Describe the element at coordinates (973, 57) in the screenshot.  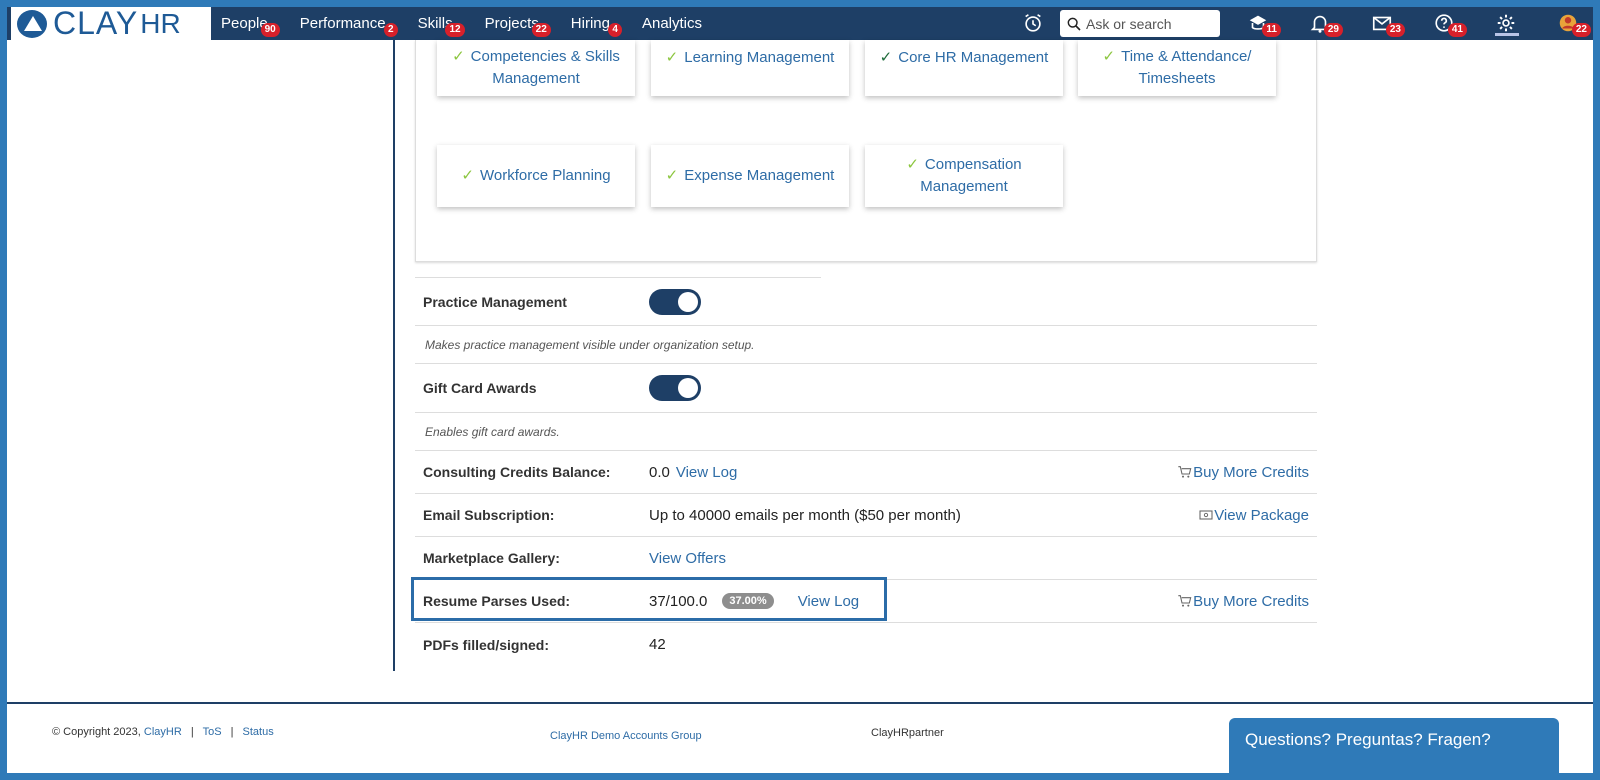
I see `module-label: Core HR Management` at that location.